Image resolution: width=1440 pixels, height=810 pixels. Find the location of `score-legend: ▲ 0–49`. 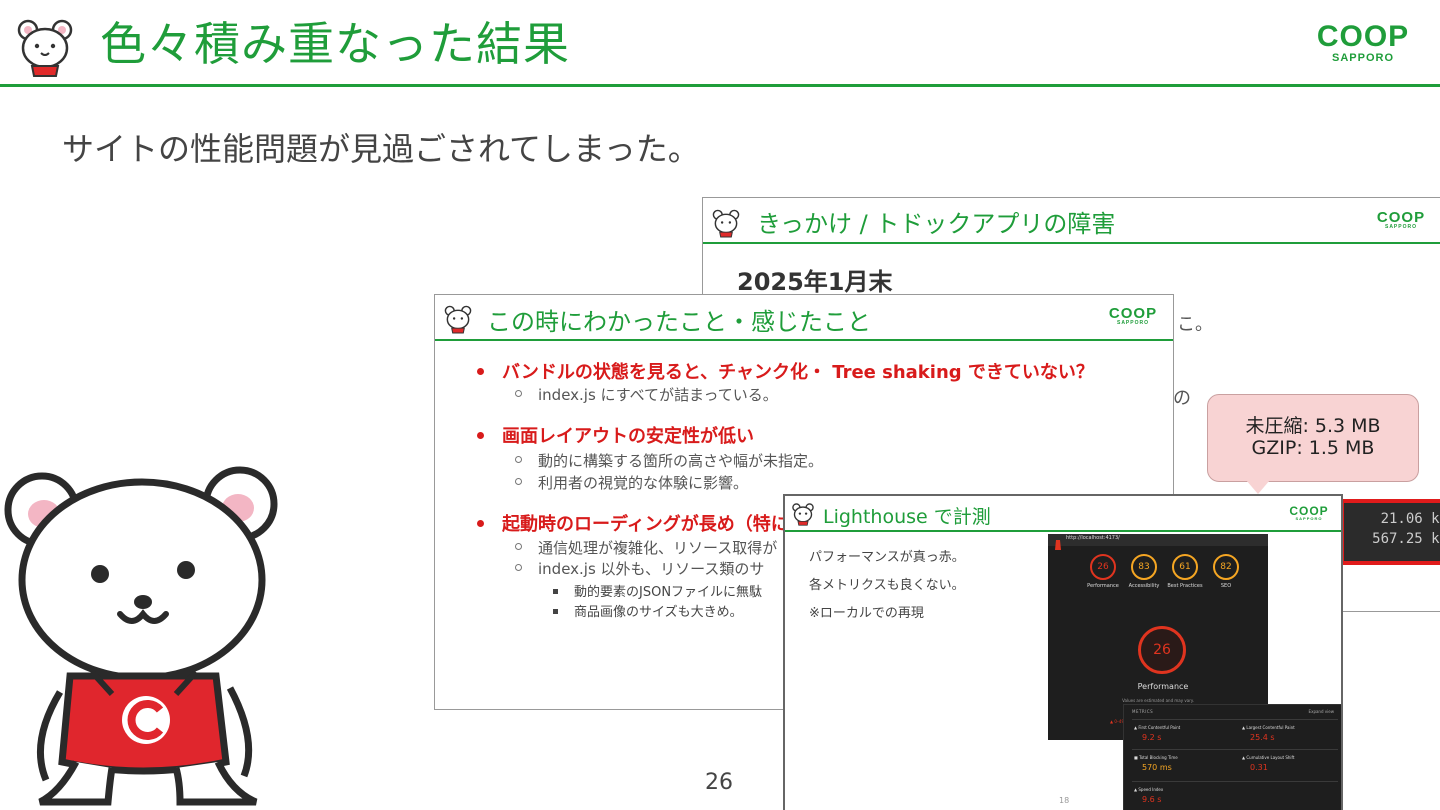

score-legend: ▲ 0–49 is located at coordinates (1117, 721).